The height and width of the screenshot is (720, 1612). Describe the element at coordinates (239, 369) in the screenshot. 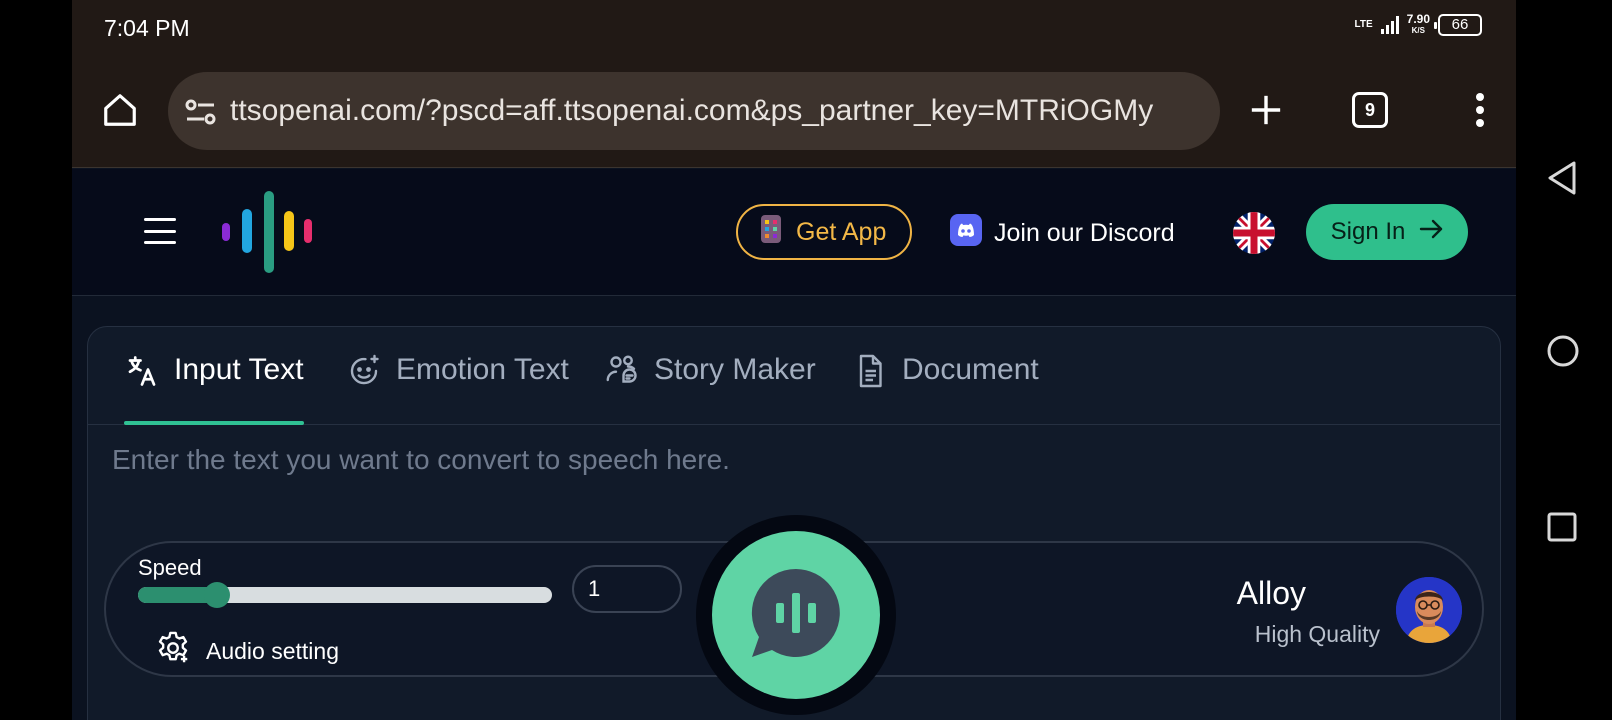

I see `tab-label: Input Text` at that location.